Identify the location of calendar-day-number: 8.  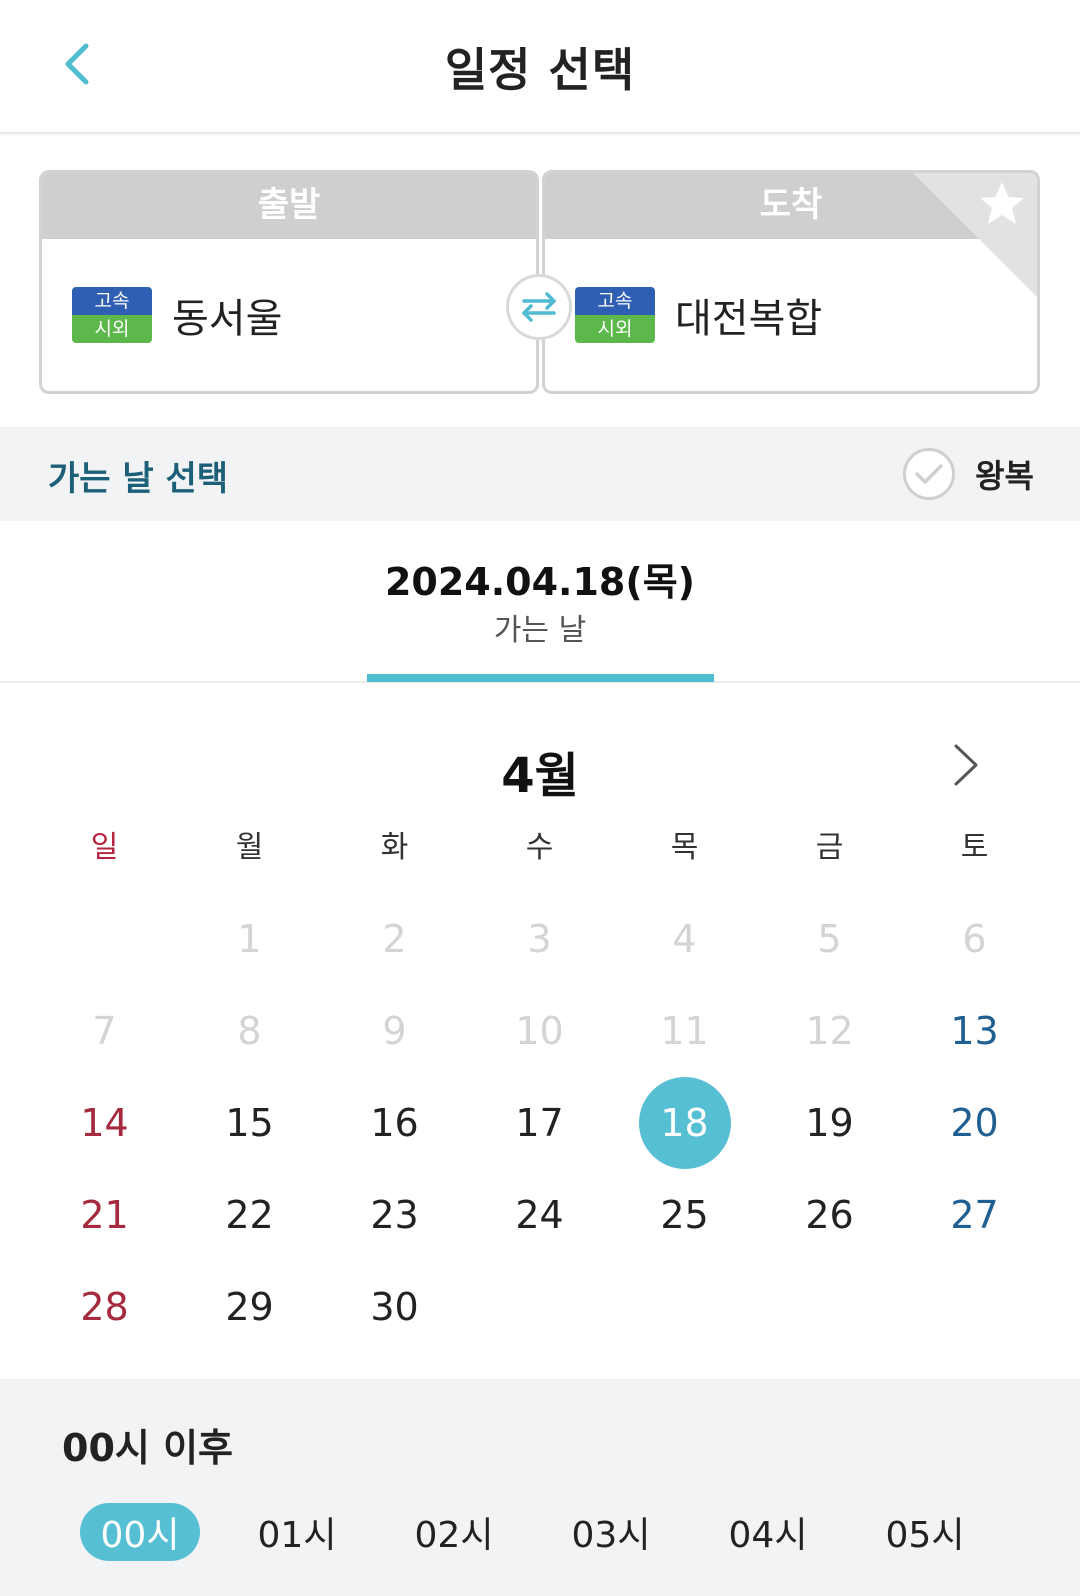
(249, 1031).